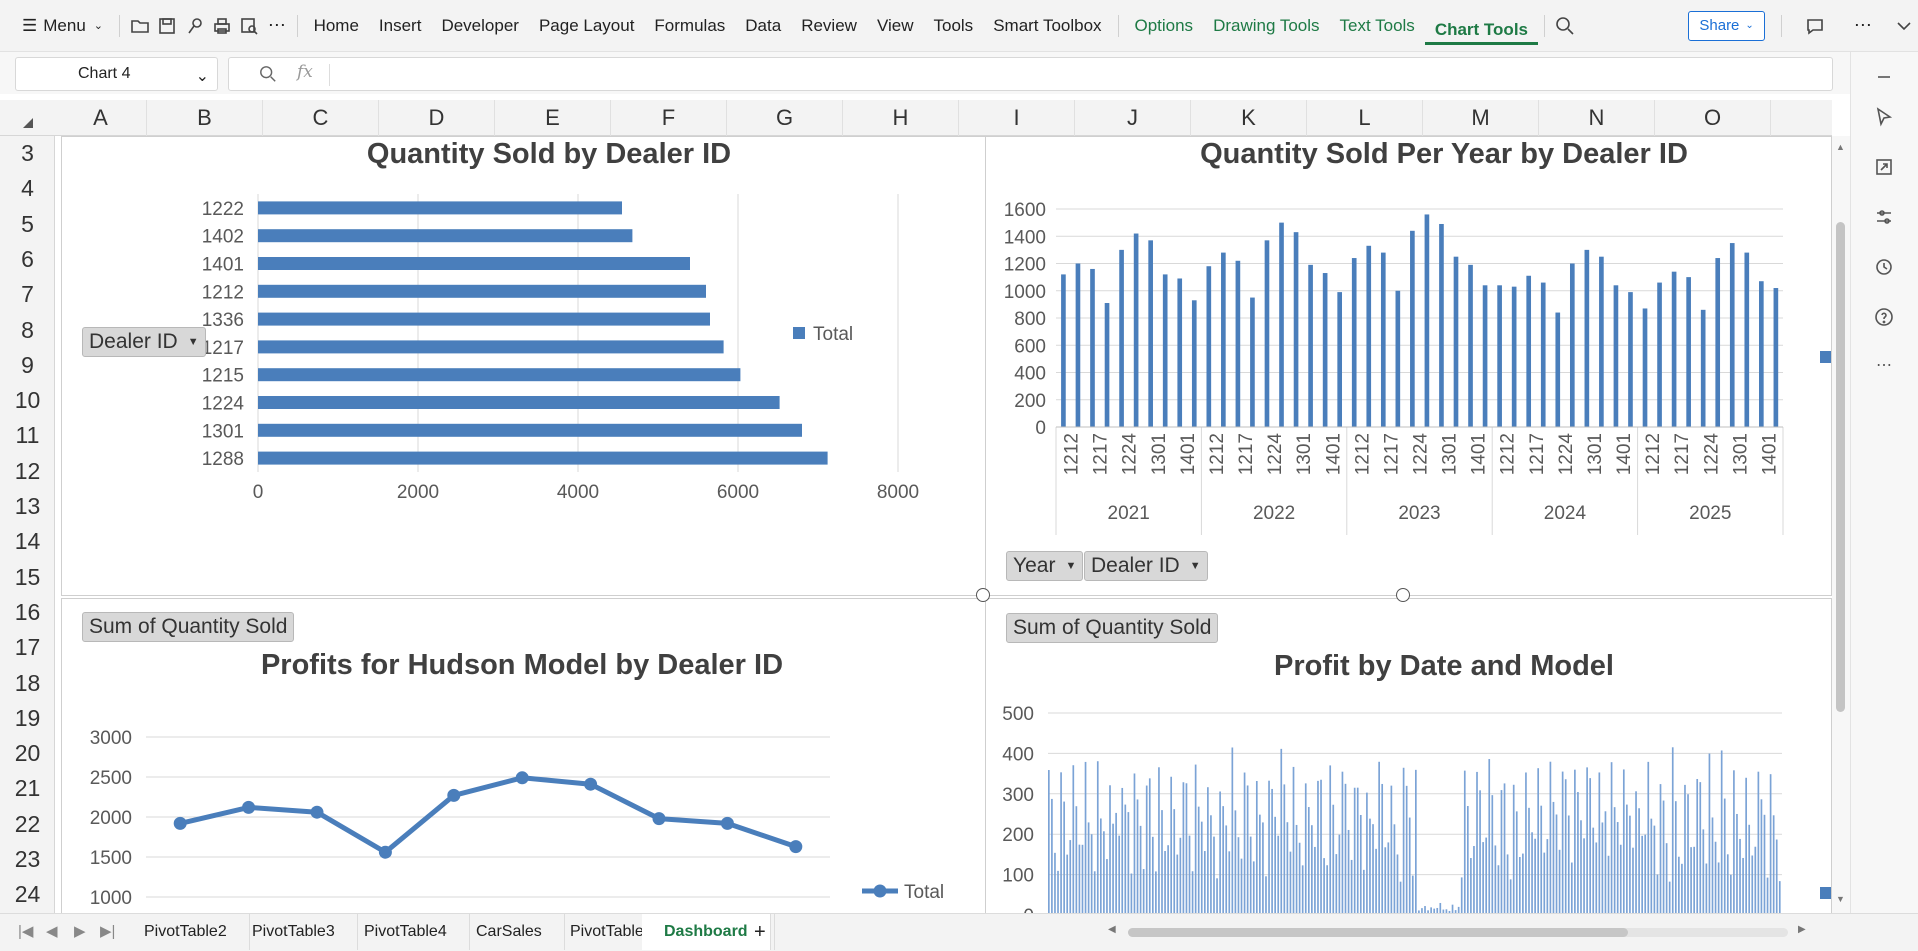 This screenshot has height=951, width=1918. What do you see at coordinates (1045, 566) in the screenshot?
I see `field-button-year: Year ▼` at bounding box center [1045, 566].